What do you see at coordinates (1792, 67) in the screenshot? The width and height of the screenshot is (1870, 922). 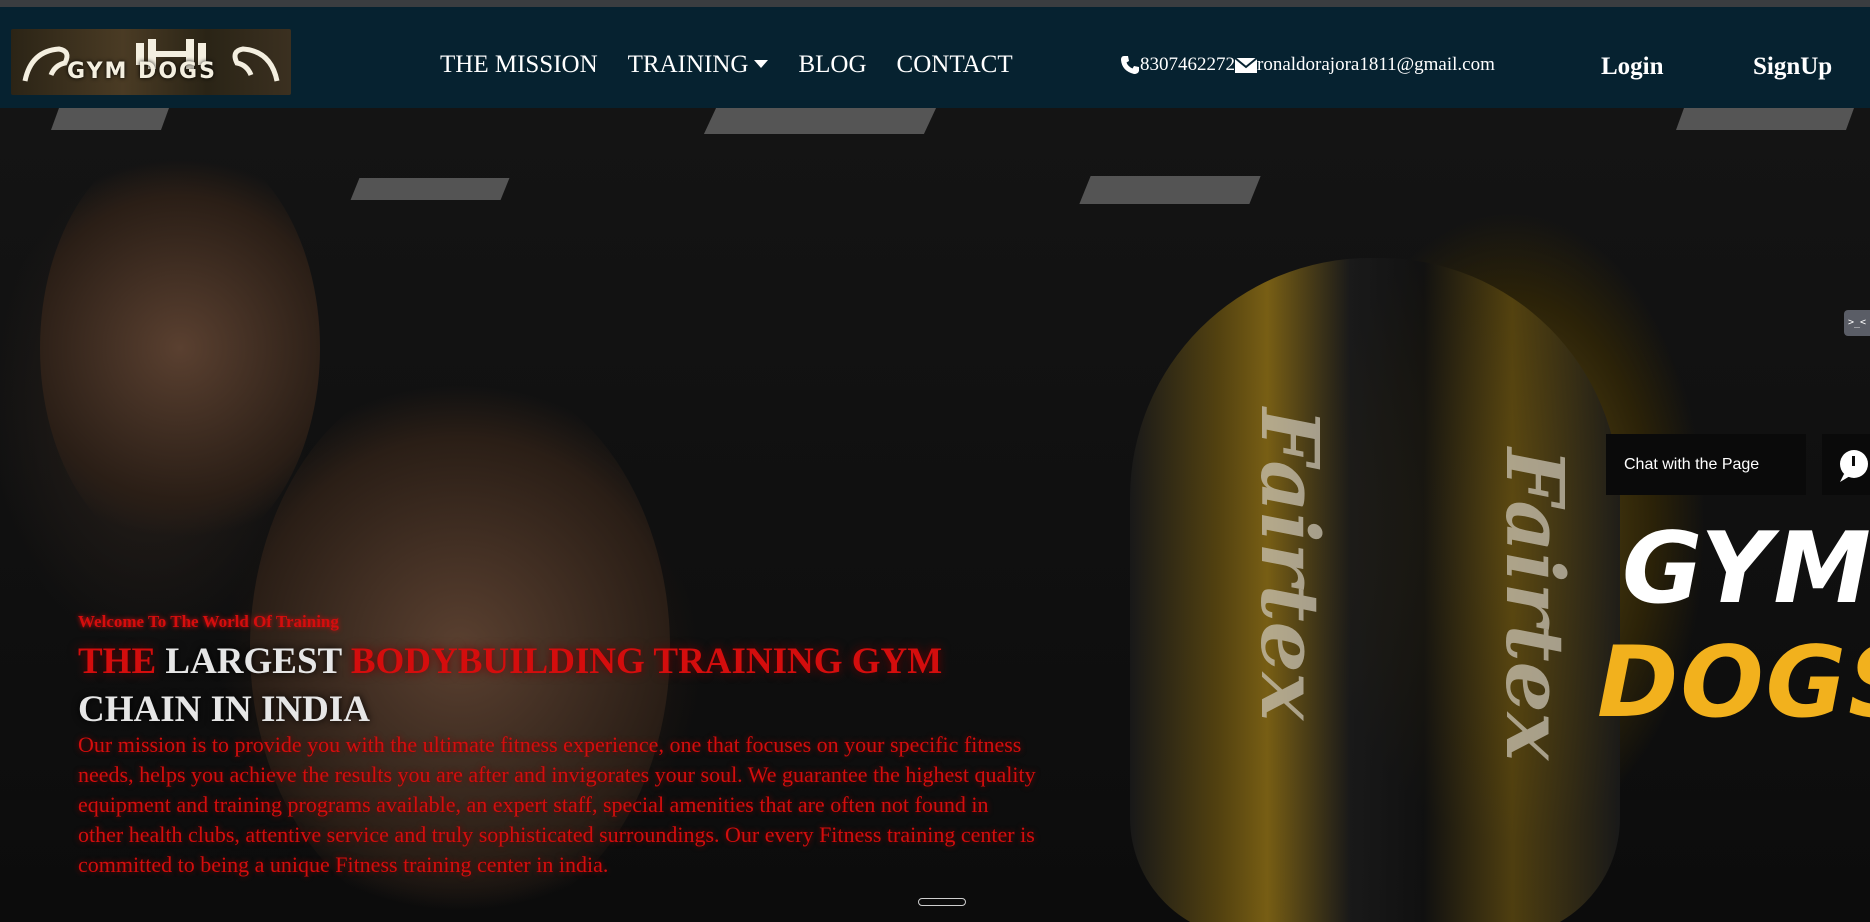 I see `signup-link: SignUp` at bounding box center [1792, 67].